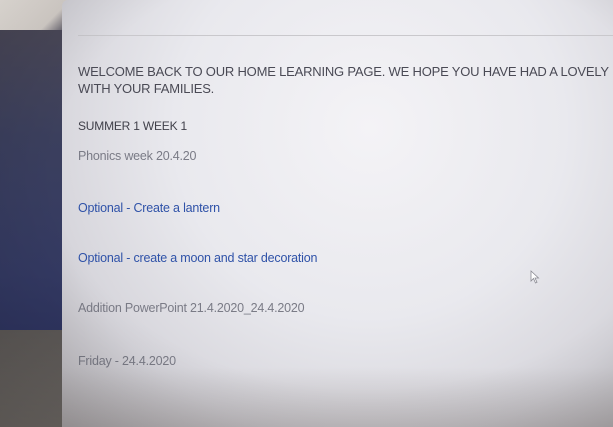 The width and height of the screenshot is (613, 427). Describe the element at coordinates (345, 35) in the screenshot. I see `divider` at that location.